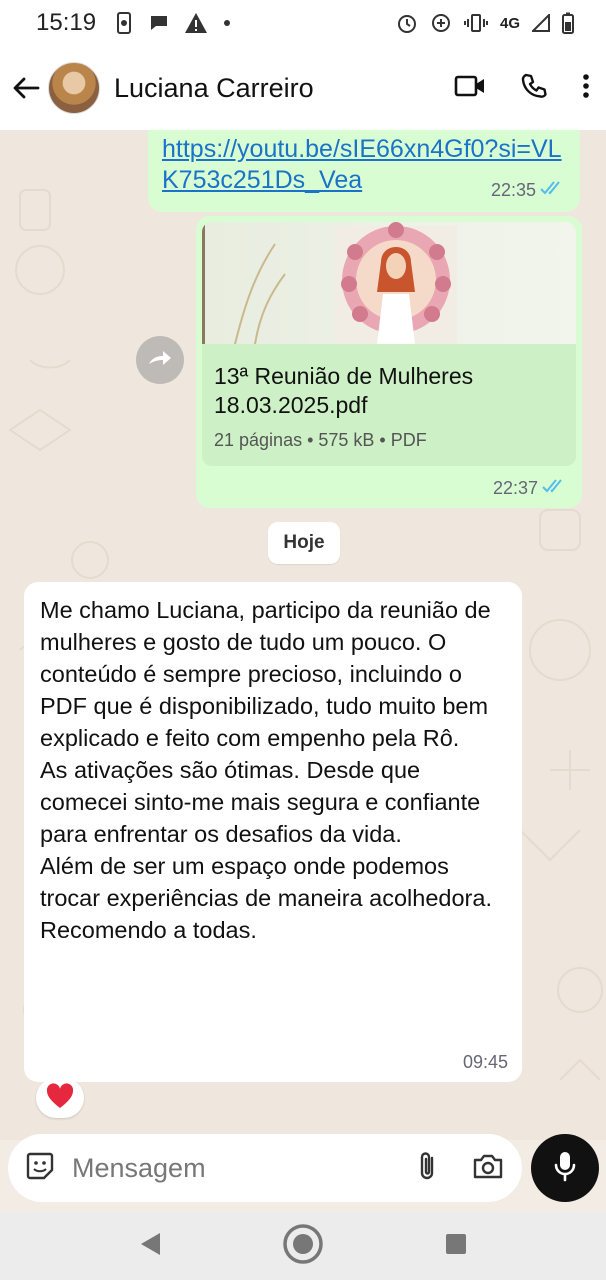 The width and height of the screenshot is (606, 1280). I want to click on data-saver-icon, so click(441, 23).